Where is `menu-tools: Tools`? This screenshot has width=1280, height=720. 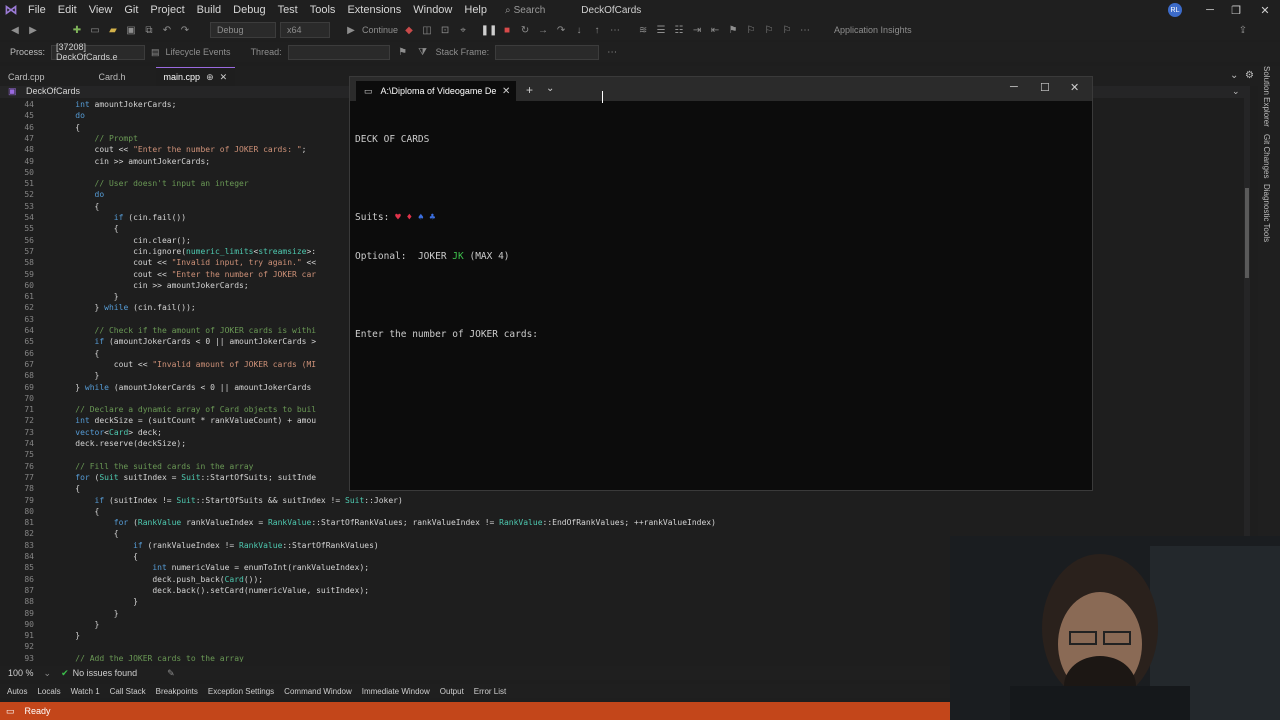
menu-tools: Tools is located at coordinates (323, 10).